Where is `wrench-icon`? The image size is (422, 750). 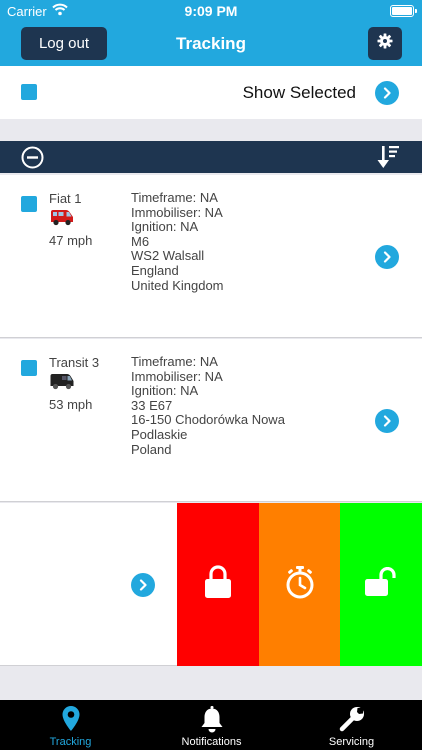 wrench-icon is located at coordinates (352, 721).